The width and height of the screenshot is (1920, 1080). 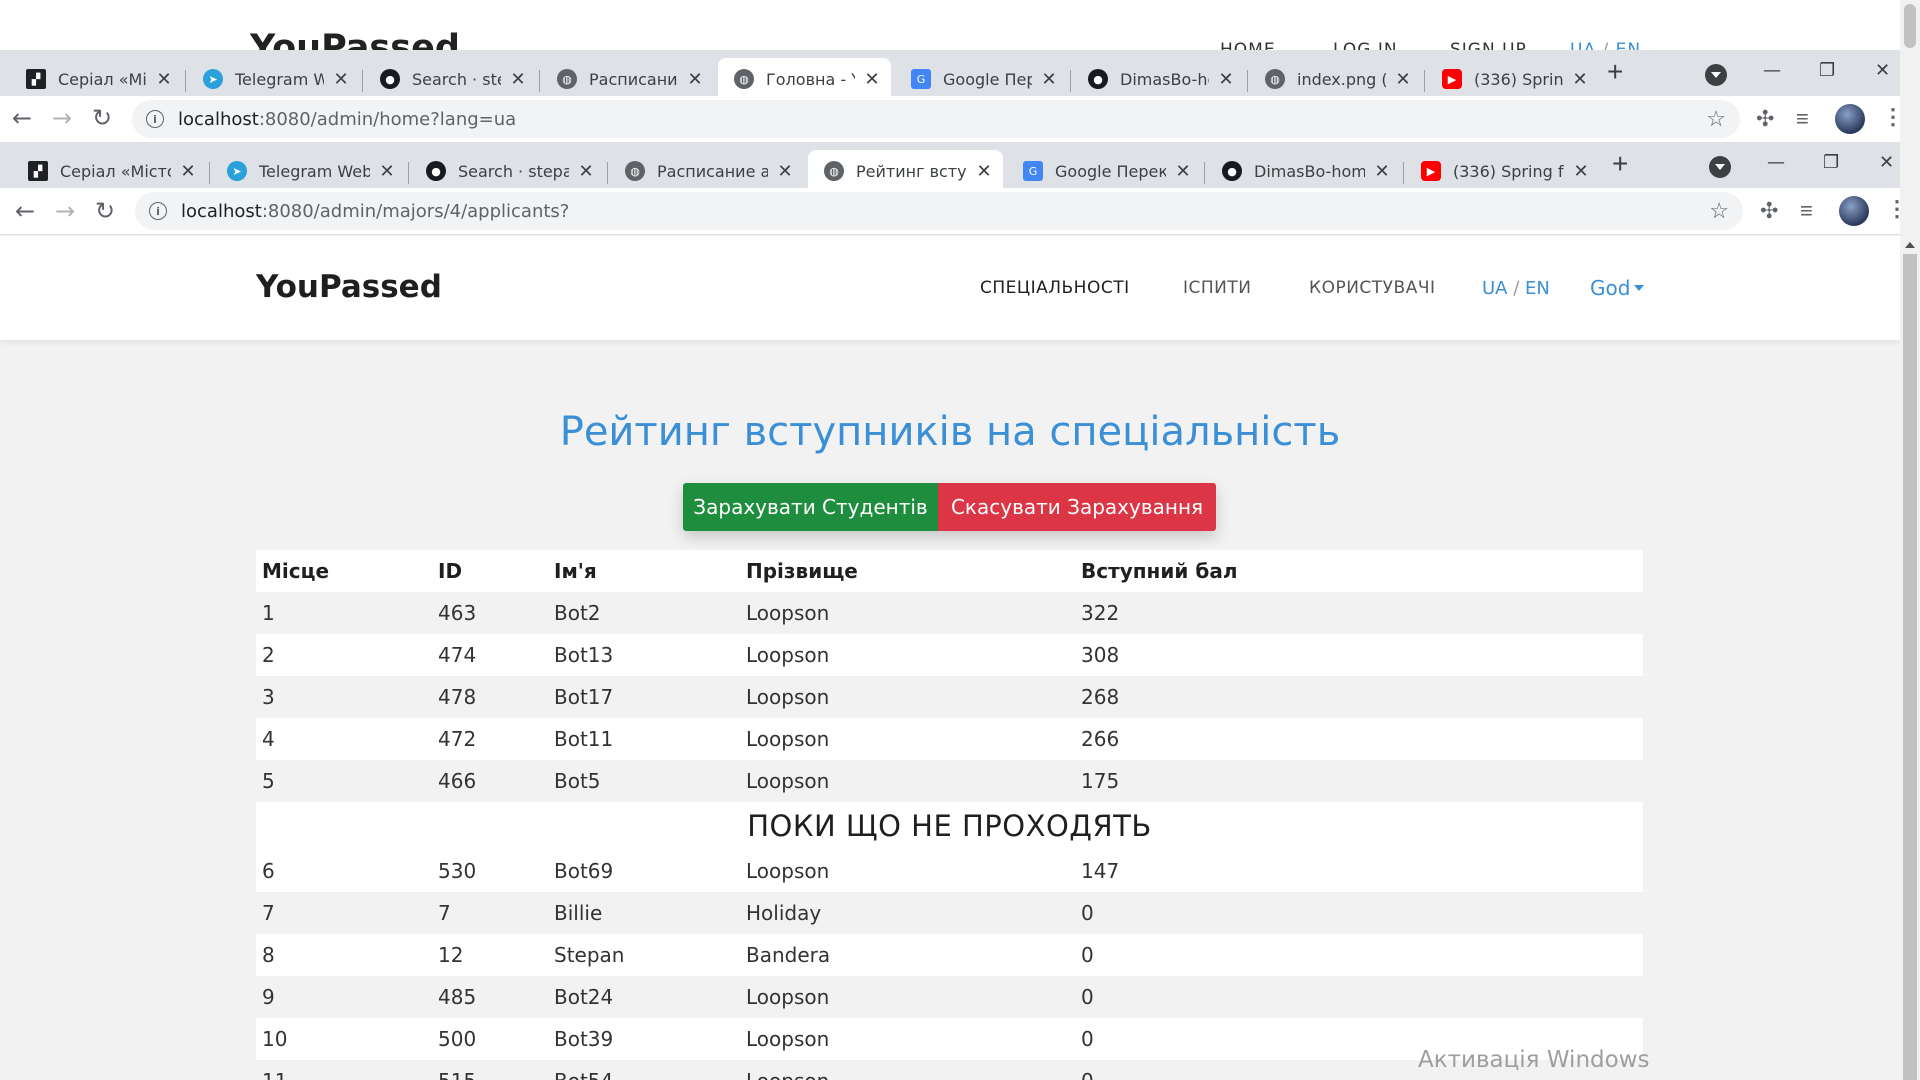 I want to click on github-icon: ●, so click(x=390, y=79).